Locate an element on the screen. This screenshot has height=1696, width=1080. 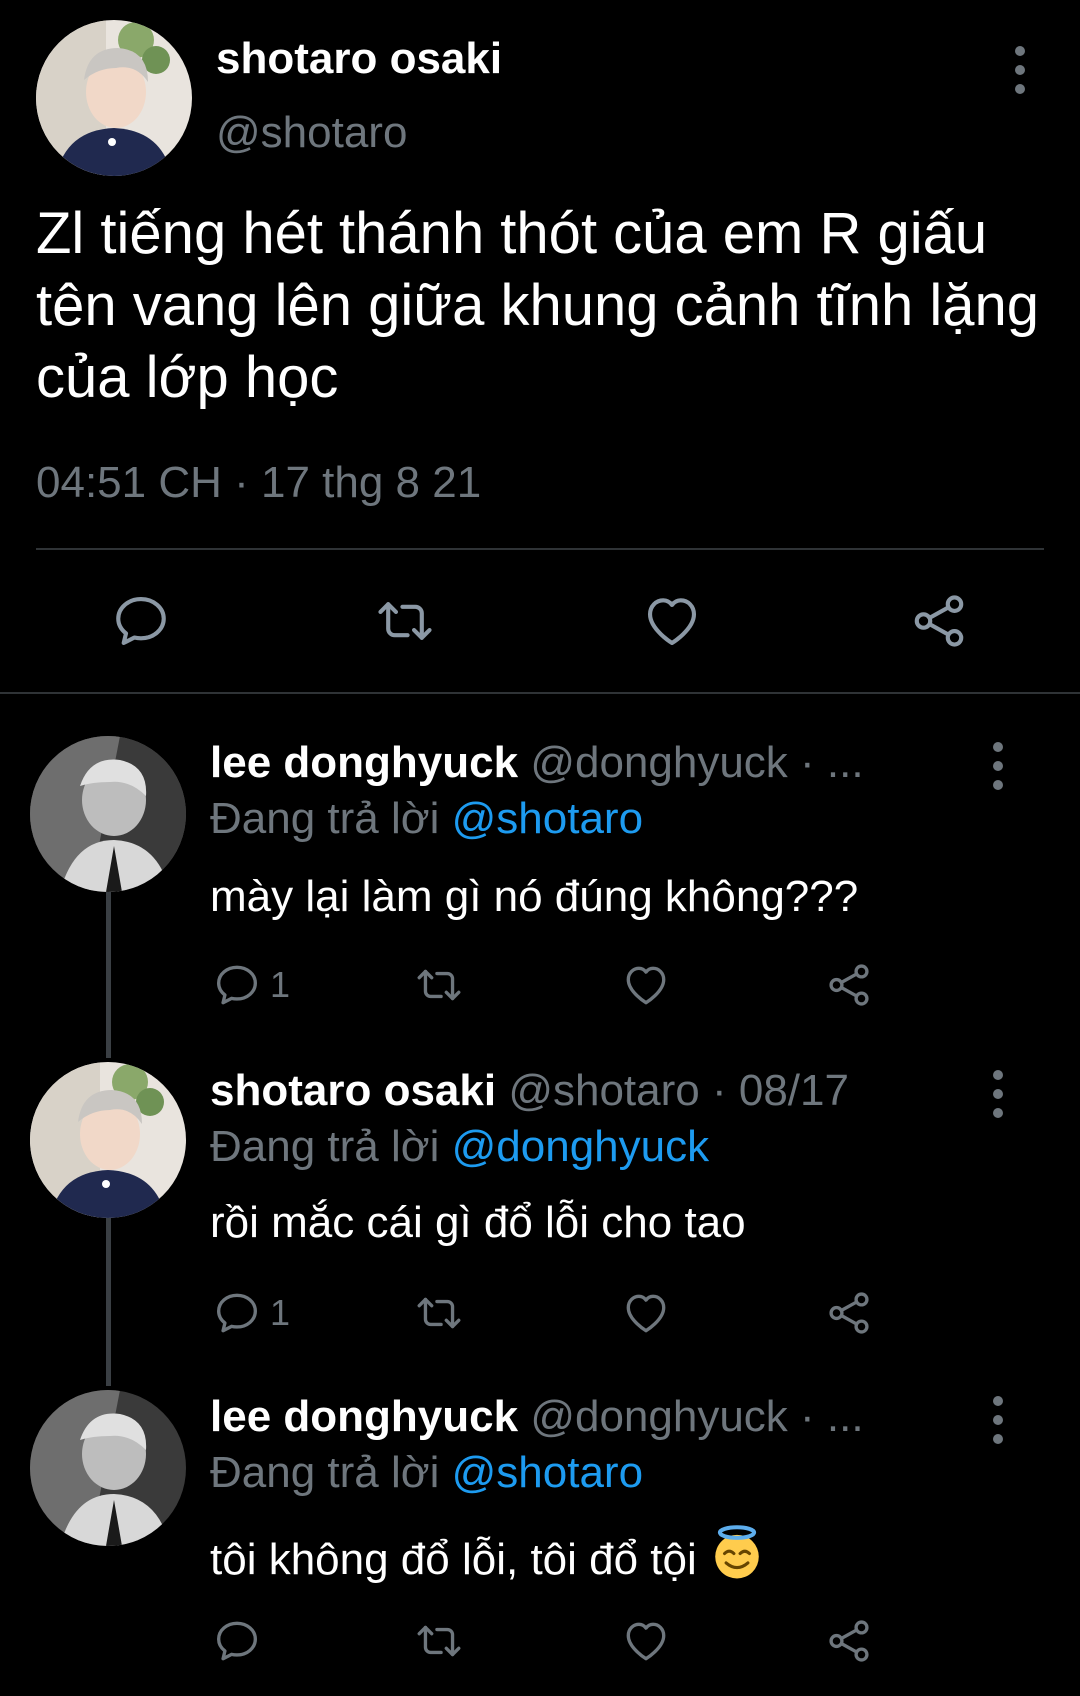
author-name: shotaro osaki is located at coordinates (359, 59).